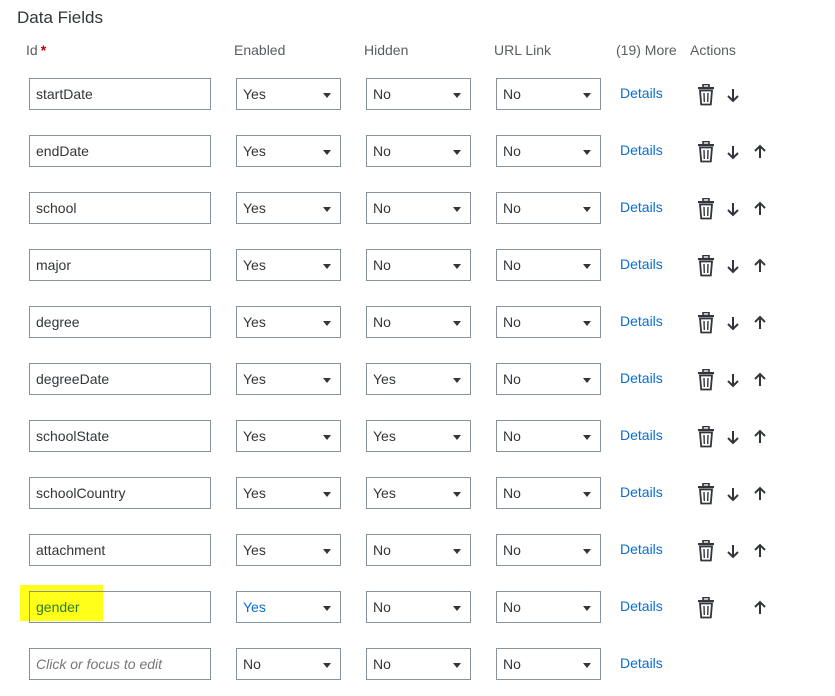  What do you see at coordinates (288, 664) in the screenshot?
I see `enabled-select: No` at bounding box center [288, 664].